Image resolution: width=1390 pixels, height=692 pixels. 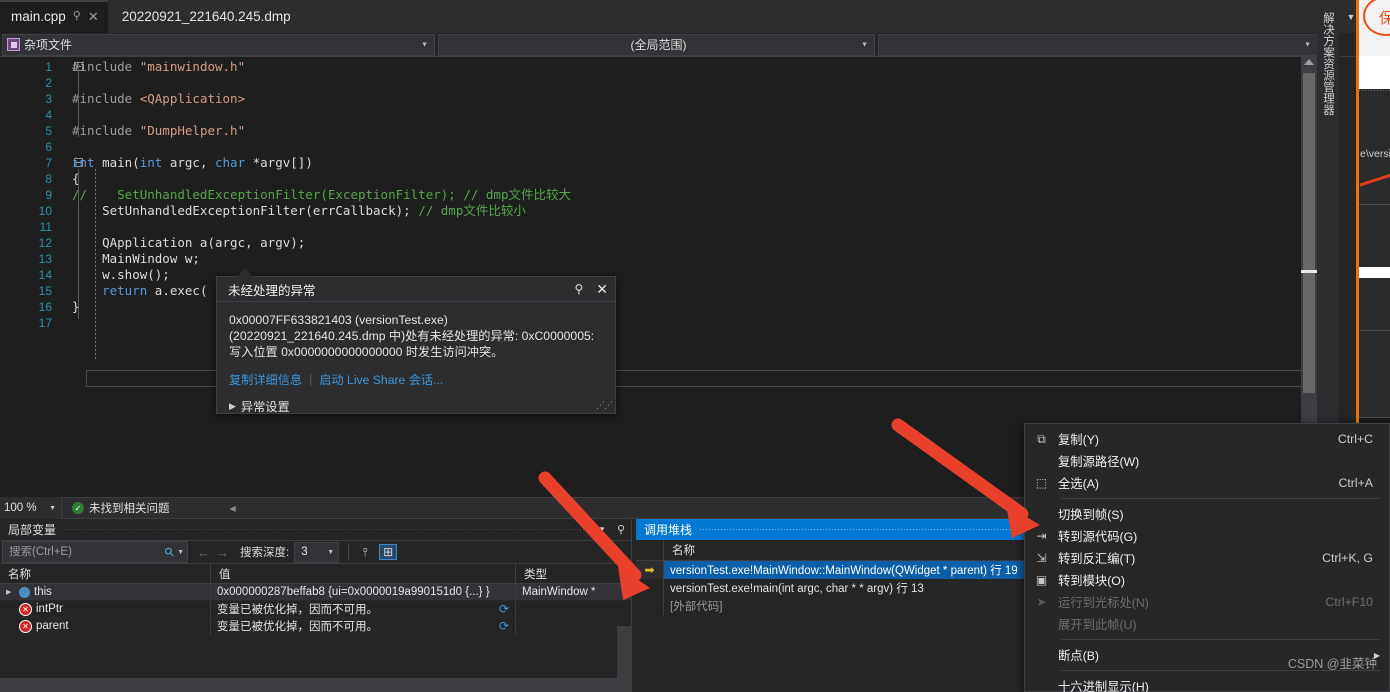 I want to click on misc-files-icon, so click(x=13, y=44).